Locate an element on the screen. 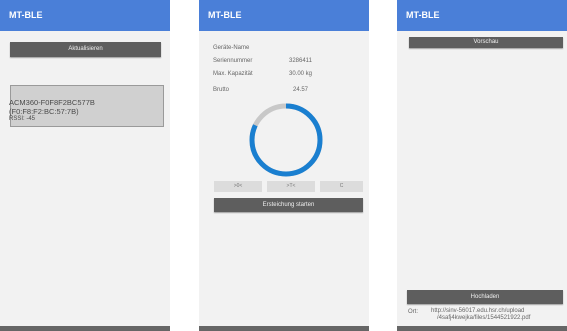  weight-gauge is located at coordinates (286, 140).